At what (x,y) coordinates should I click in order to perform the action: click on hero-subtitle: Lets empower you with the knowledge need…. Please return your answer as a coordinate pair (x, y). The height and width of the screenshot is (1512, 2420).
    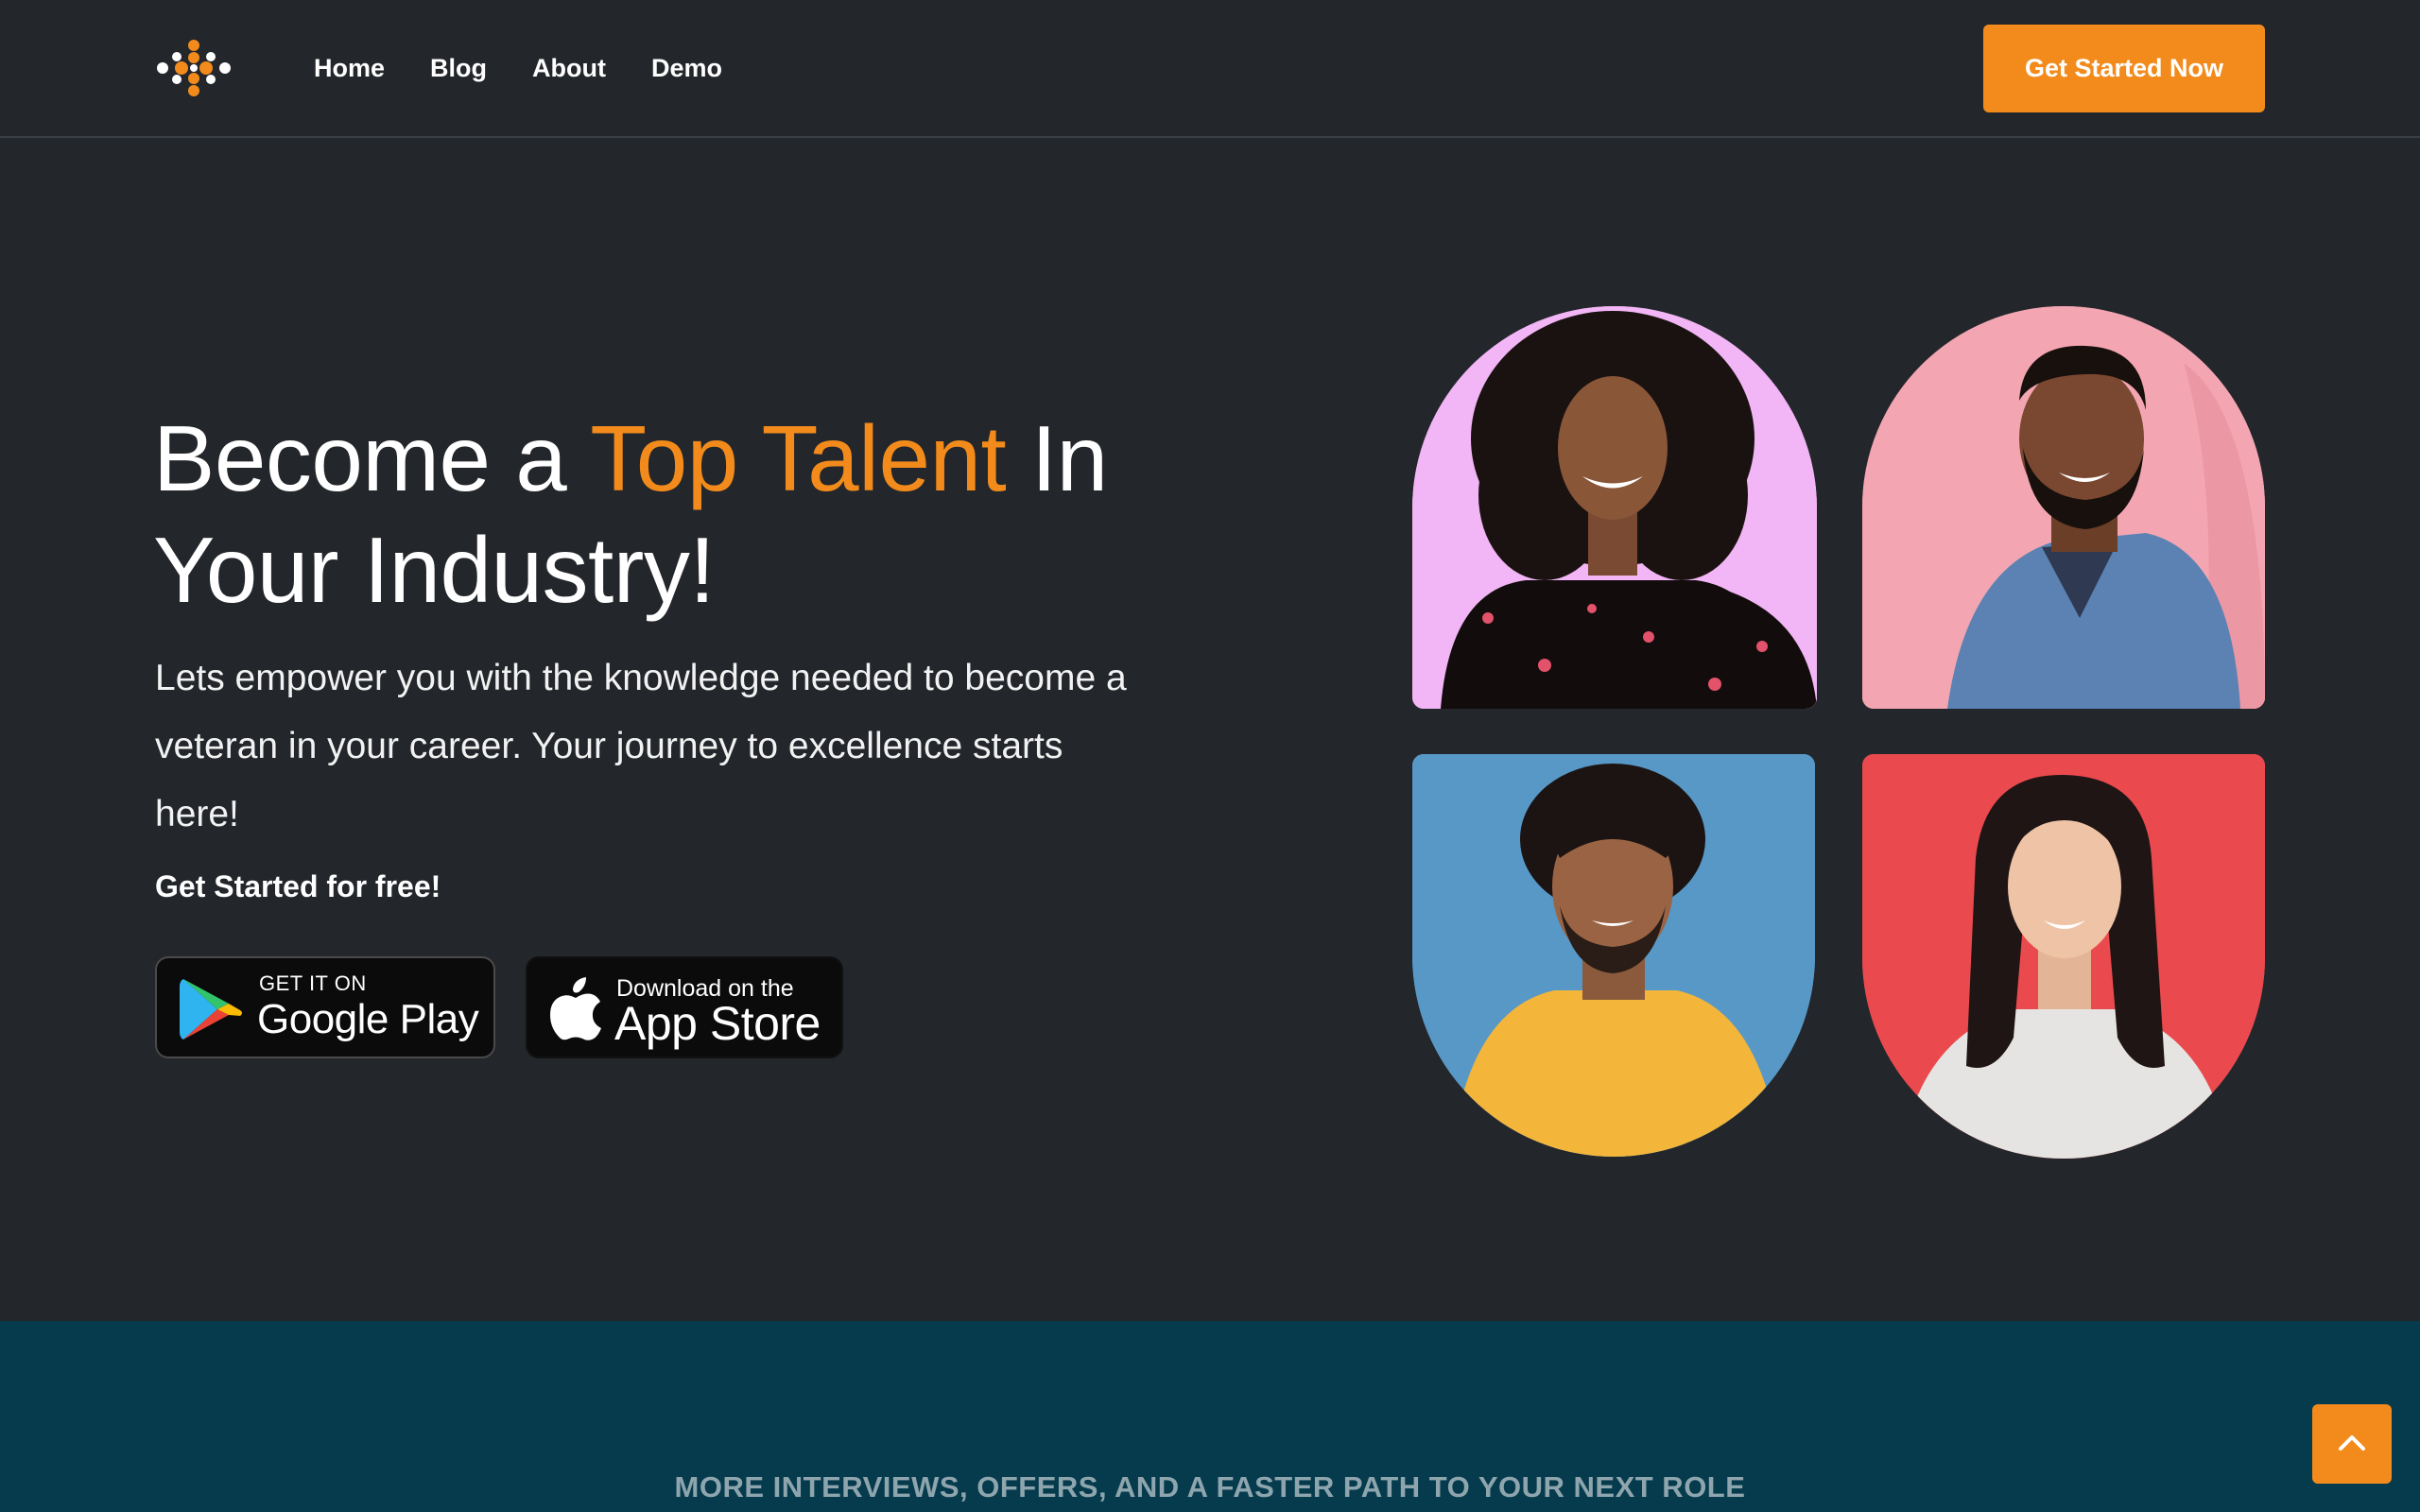
    Looking at the image, I should click on (641, 746).